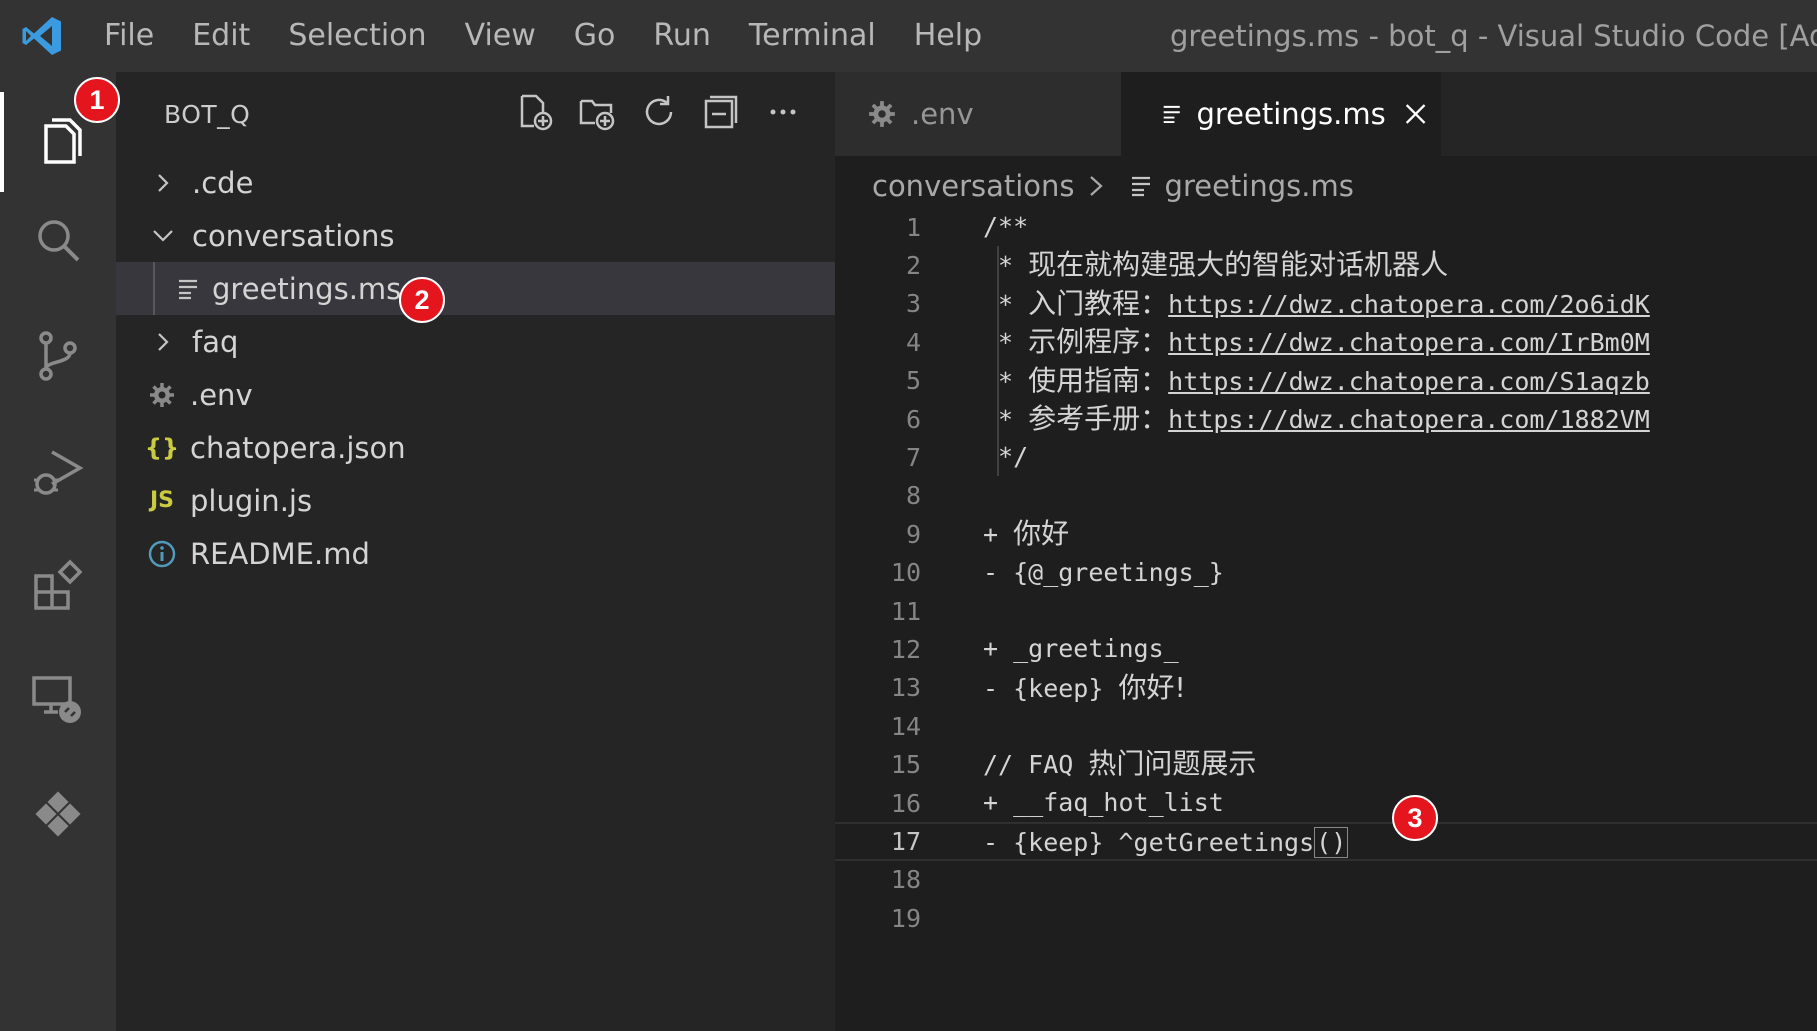 Image resolution: width=1817 pixels, height=1031 pixels. I want to click on tab-label: greetings.ms, so click(1291, 114).